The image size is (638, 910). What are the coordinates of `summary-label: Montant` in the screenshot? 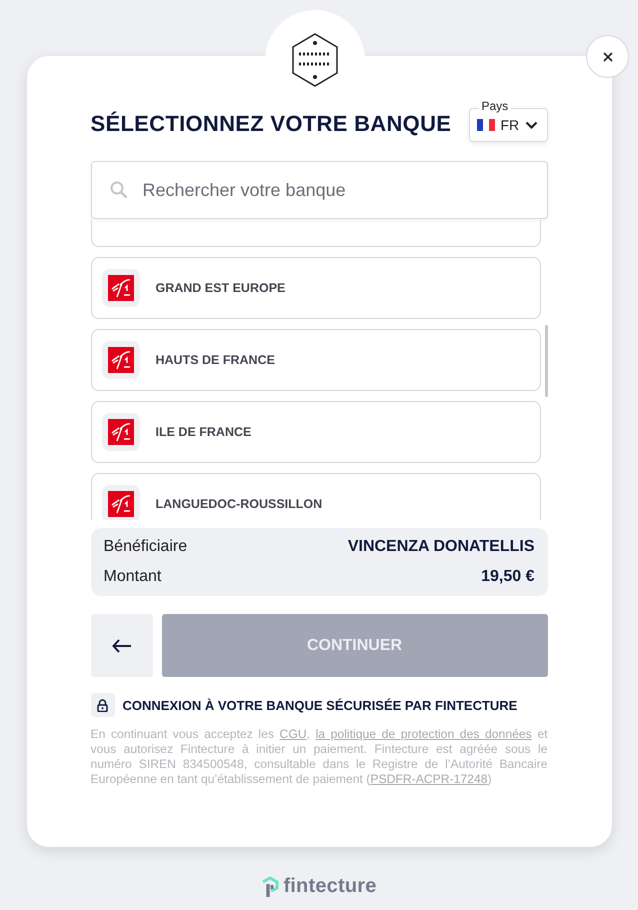 It's located at (133, 577).